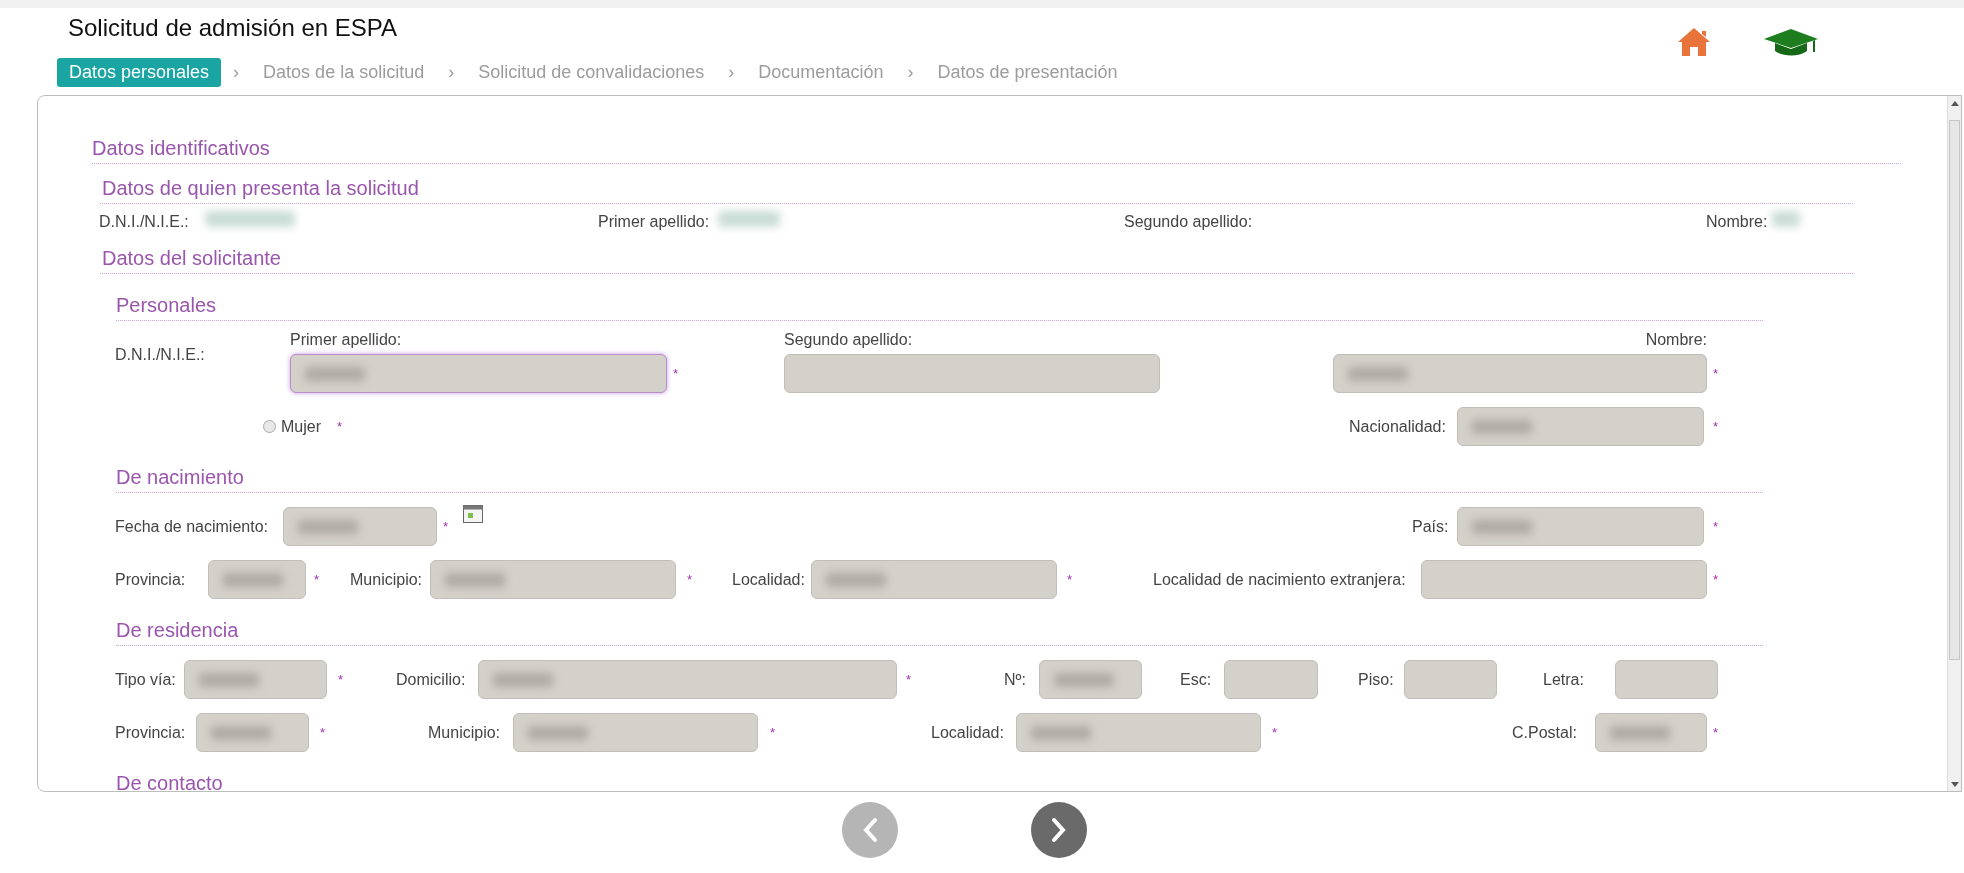 This screenshot has height=873, width=1964. I want to click on graduation-cap-icon, so click(1791, 41).